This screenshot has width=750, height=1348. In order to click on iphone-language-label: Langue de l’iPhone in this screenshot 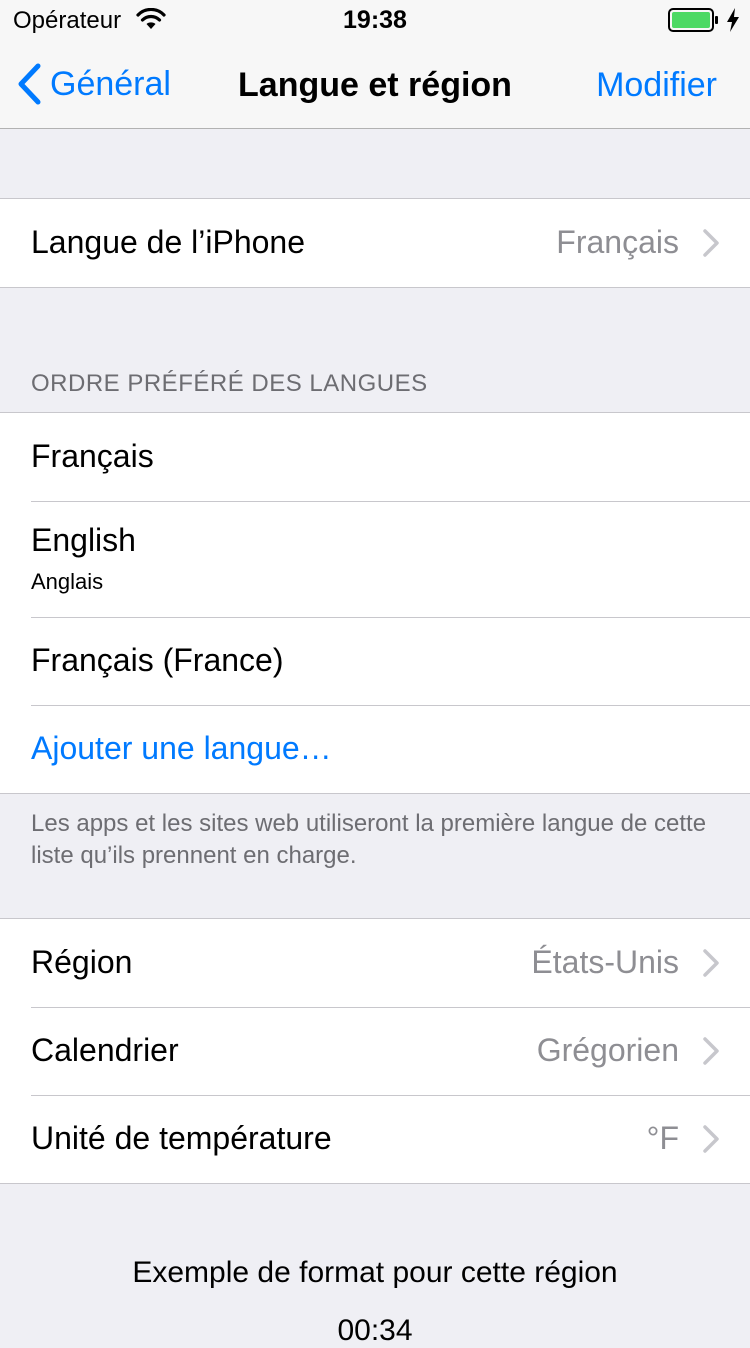, I will do `click(168, 242)`.